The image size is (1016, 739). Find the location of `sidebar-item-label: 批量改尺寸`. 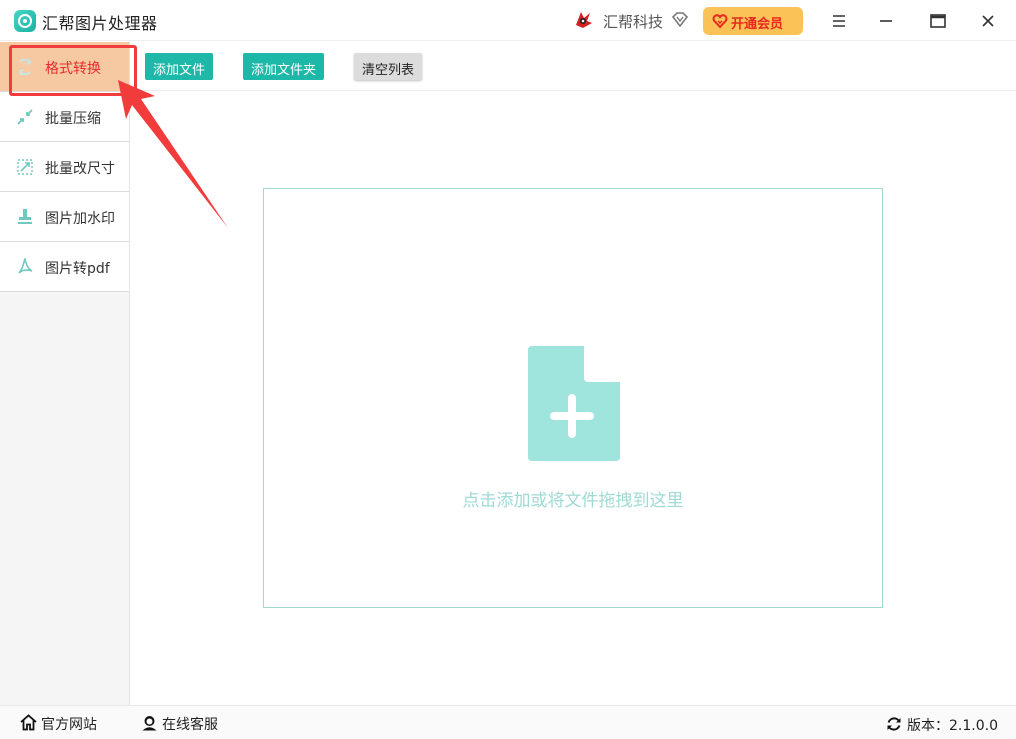

sidebar-item-label: 批量改尺寸 is located at coordinates (80, 169).